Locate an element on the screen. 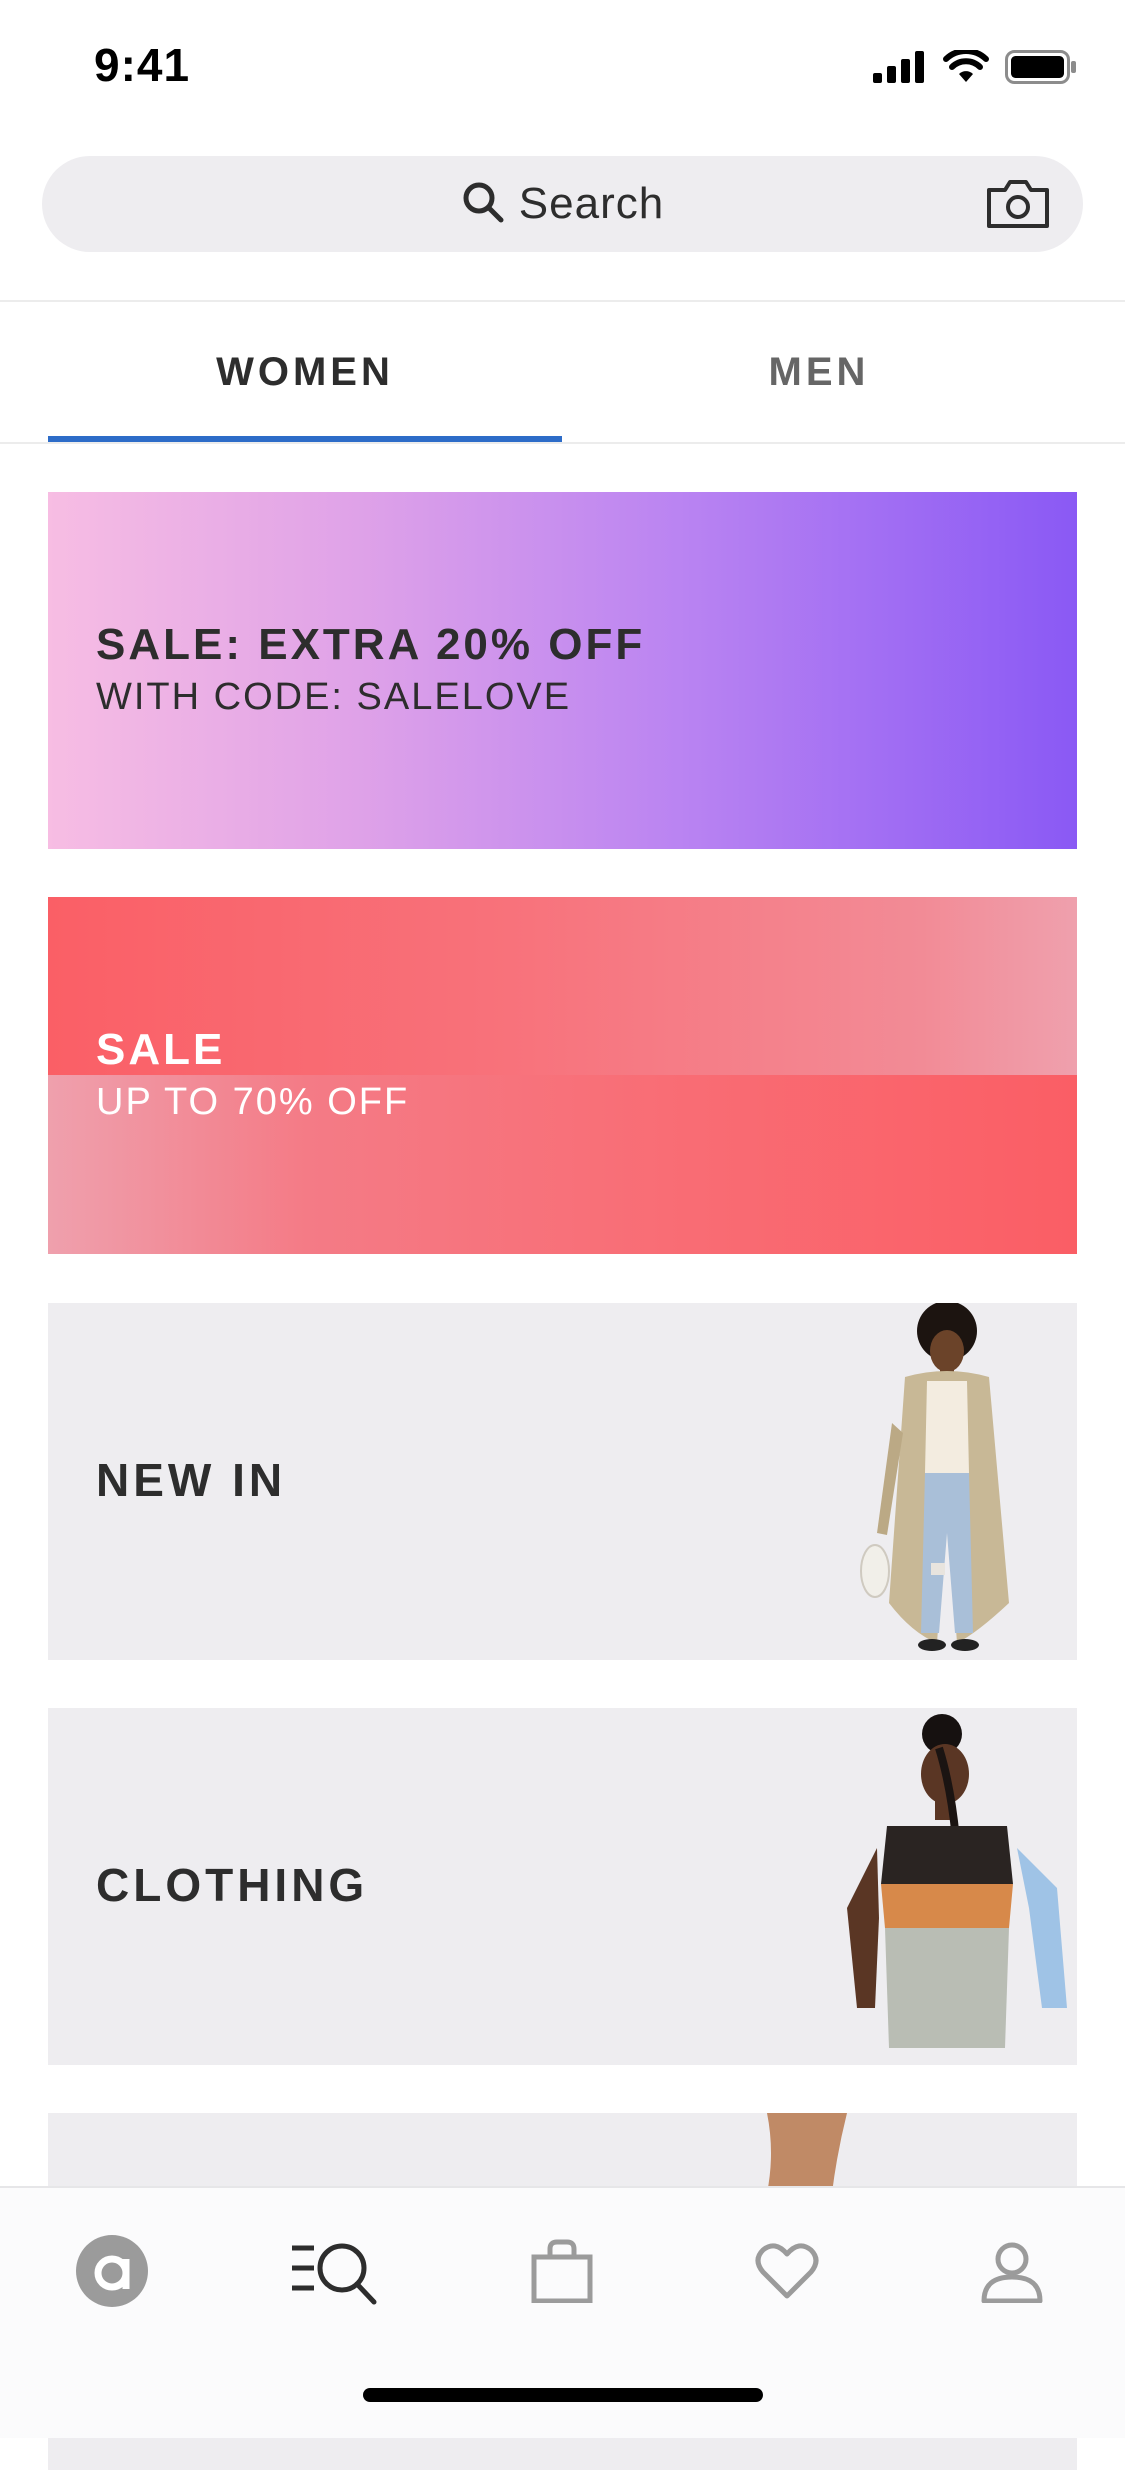 The image size is (1125, 2470). nav-account-button is located at coordinates (1012, 2273).